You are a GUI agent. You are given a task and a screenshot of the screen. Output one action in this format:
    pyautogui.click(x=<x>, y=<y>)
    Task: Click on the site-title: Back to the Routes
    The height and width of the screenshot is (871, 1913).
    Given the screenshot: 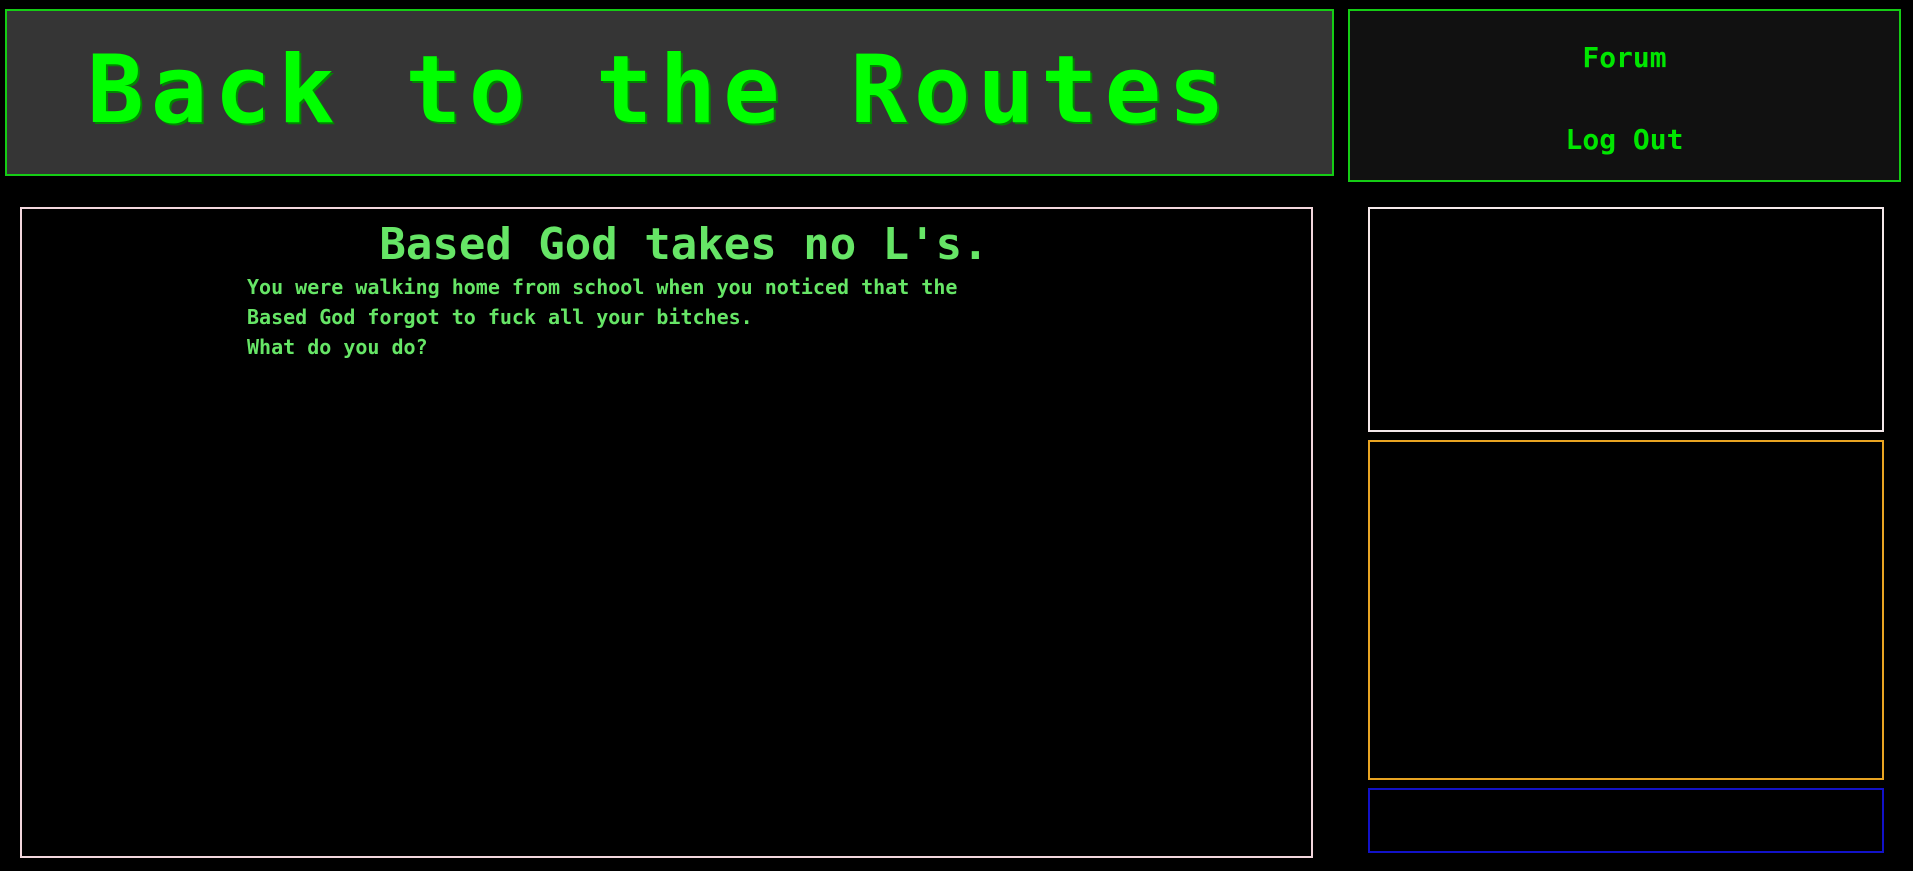 What is the action you would take?
    pyautogui.click(x=659, y=90)
    